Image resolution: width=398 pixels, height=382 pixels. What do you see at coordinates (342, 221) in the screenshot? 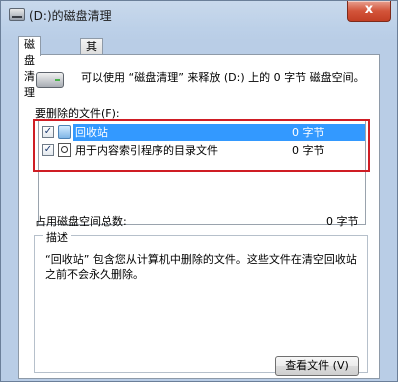
I see `total-space-value: 0 字节` at bounding box center [342, 221].